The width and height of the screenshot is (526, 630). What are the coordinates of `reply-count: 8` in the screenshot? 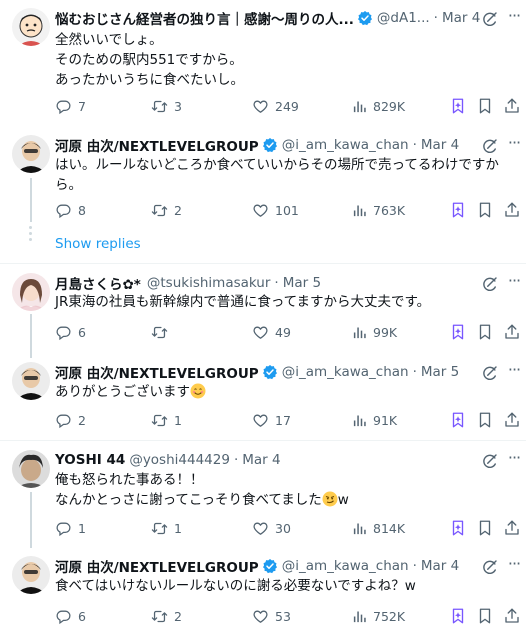 It's located at (82, 210).